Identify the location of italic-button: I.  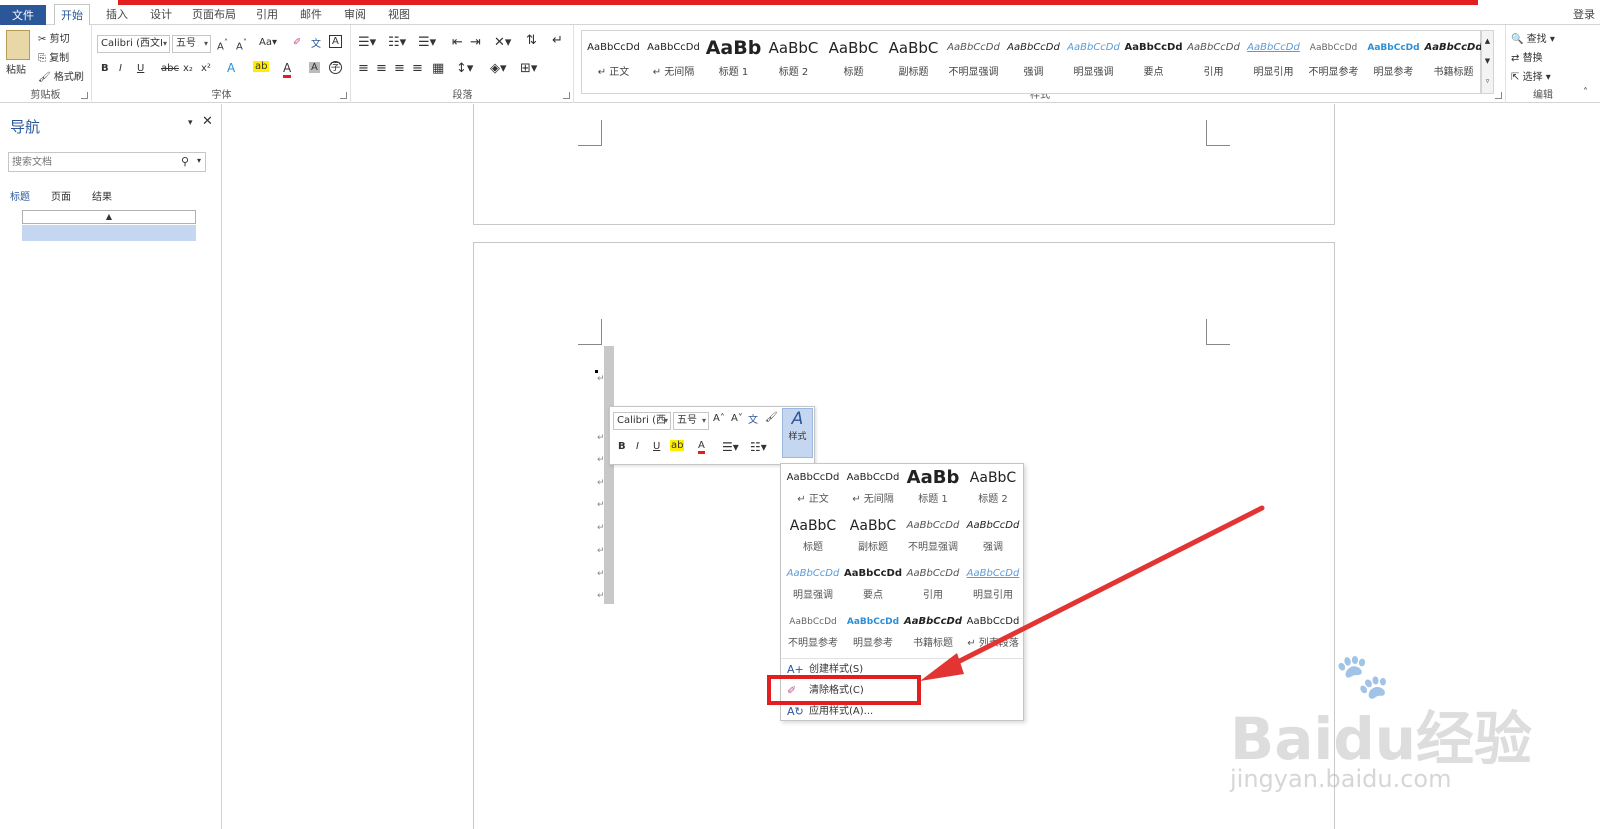
(120, 68).